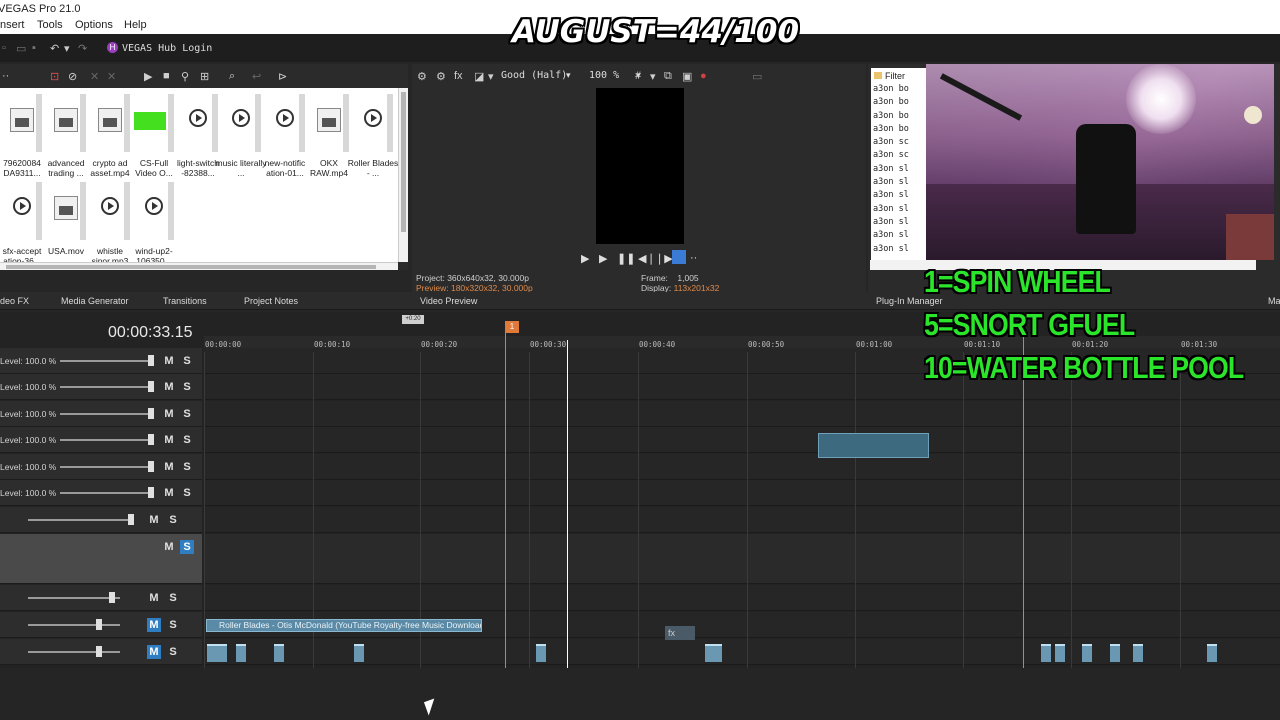 The width and height of the screenshot is (1280, 720). What do you see at coordinates (679, 257) in the screenshot?
I see `loop-playback-icon` at bounding box center [679, 257].